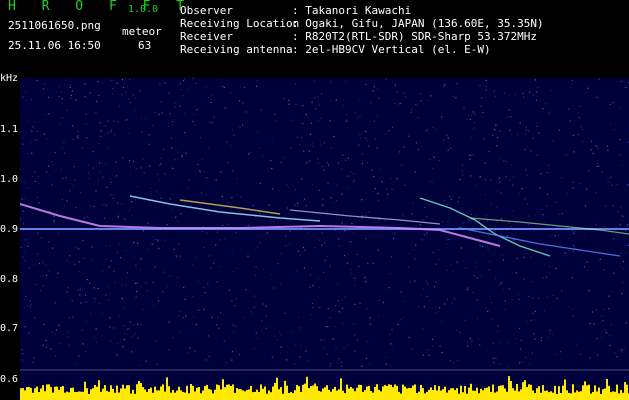  I want to click on file-name: 2511061650.png, so click(54, 25).